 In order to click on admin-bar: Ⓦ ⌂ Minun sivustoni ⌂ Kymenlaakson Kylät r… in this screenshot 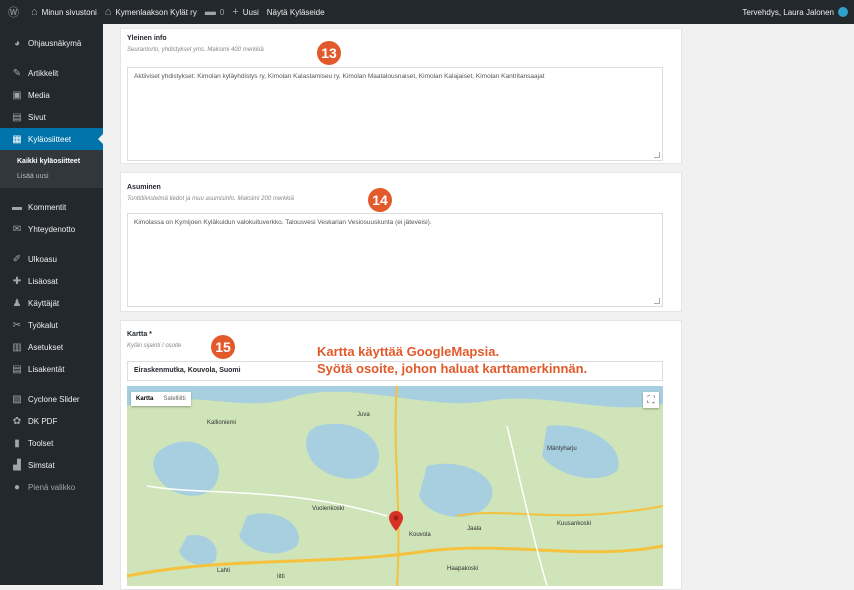, I will do `click(427, 12)`.